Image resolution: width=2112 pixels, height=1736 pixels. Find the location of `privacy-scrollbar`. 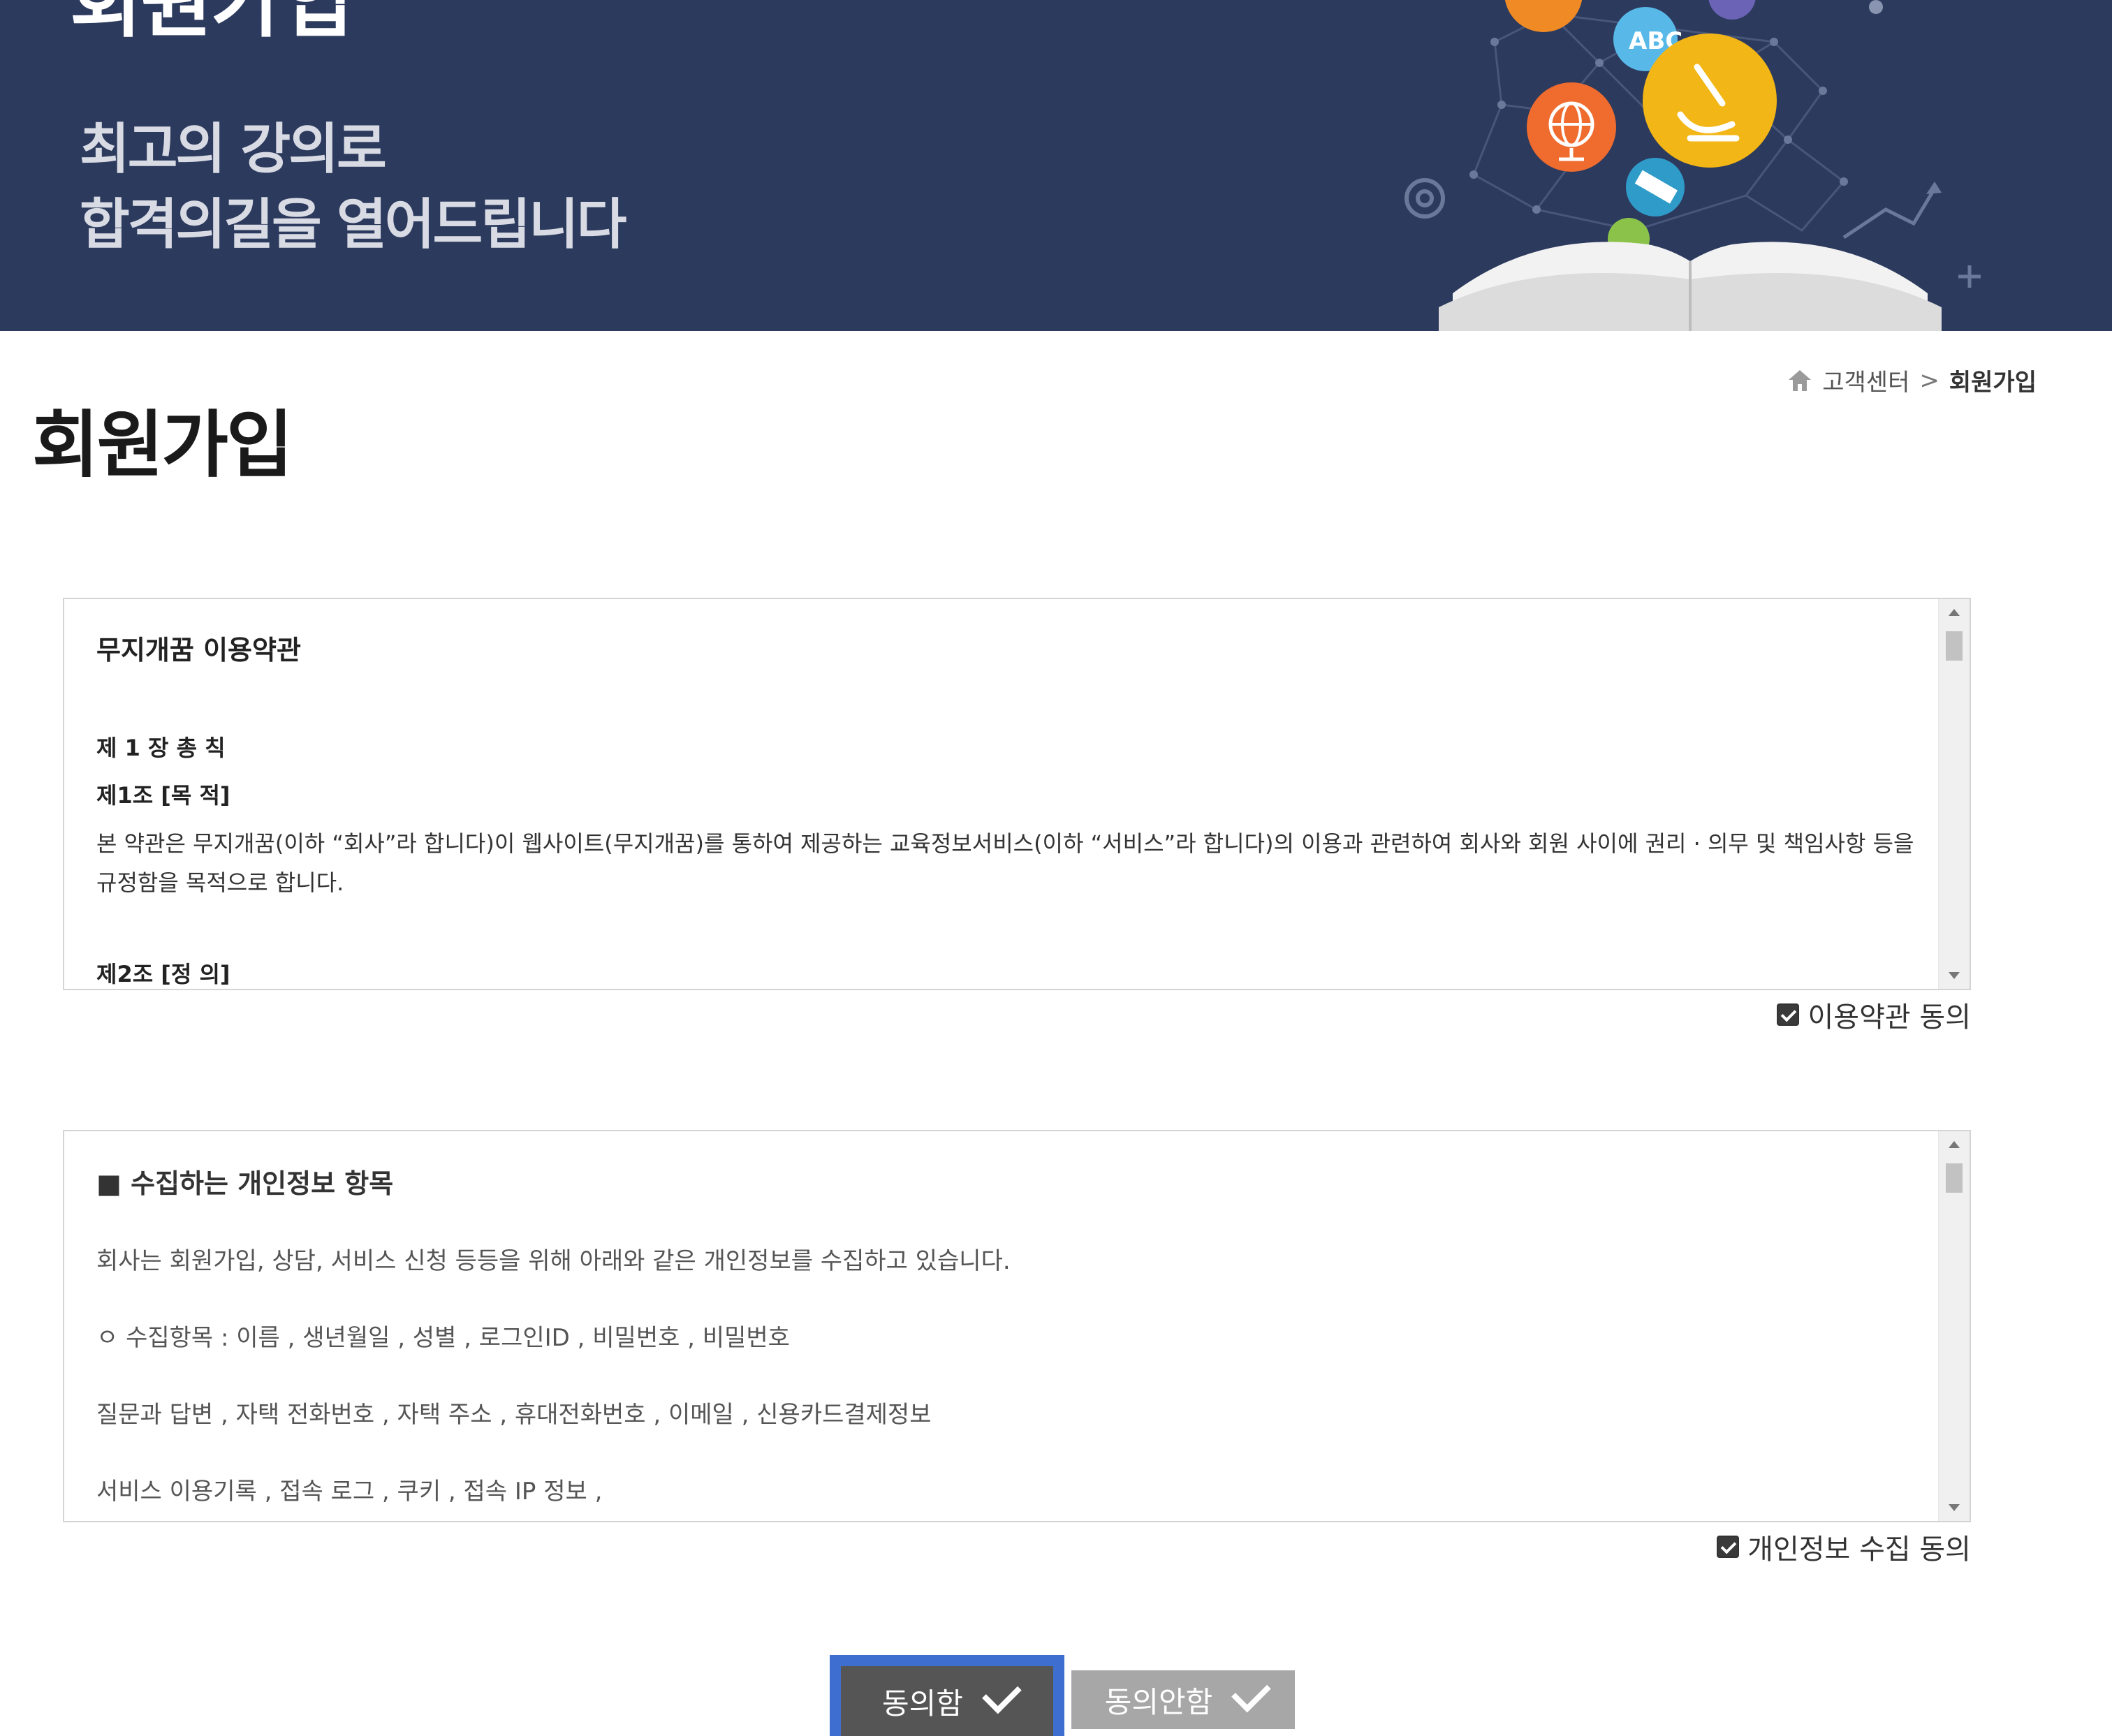

privacy-scrollbar is located at coordinates (1954, 1326).